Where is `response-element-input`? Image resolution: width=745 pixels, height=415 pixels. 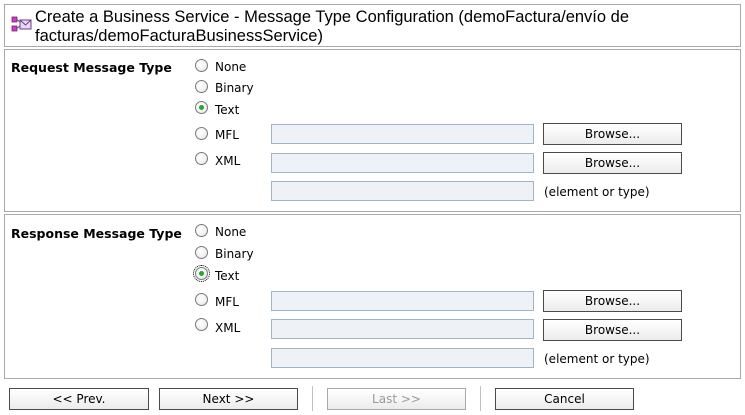 response-element-input is located at coordinates (402, 358).